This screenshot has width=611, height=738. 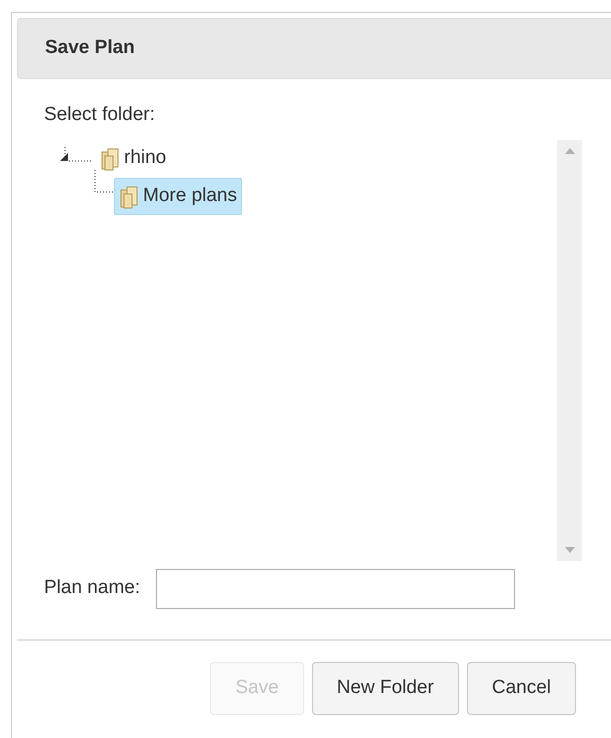 What do you see at coordinates (521, 688) in the screenshot?
I see `dialog-button: Cancel` at bounding box center [521, 688].